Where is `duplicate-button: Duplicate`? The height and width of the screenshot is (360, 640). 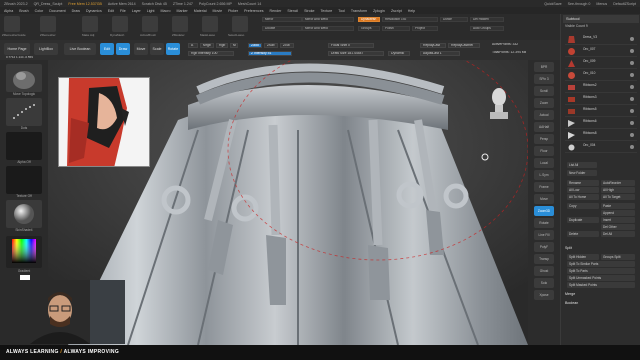 duplicate-button: Duplicate is located at coordinates (583, 220).